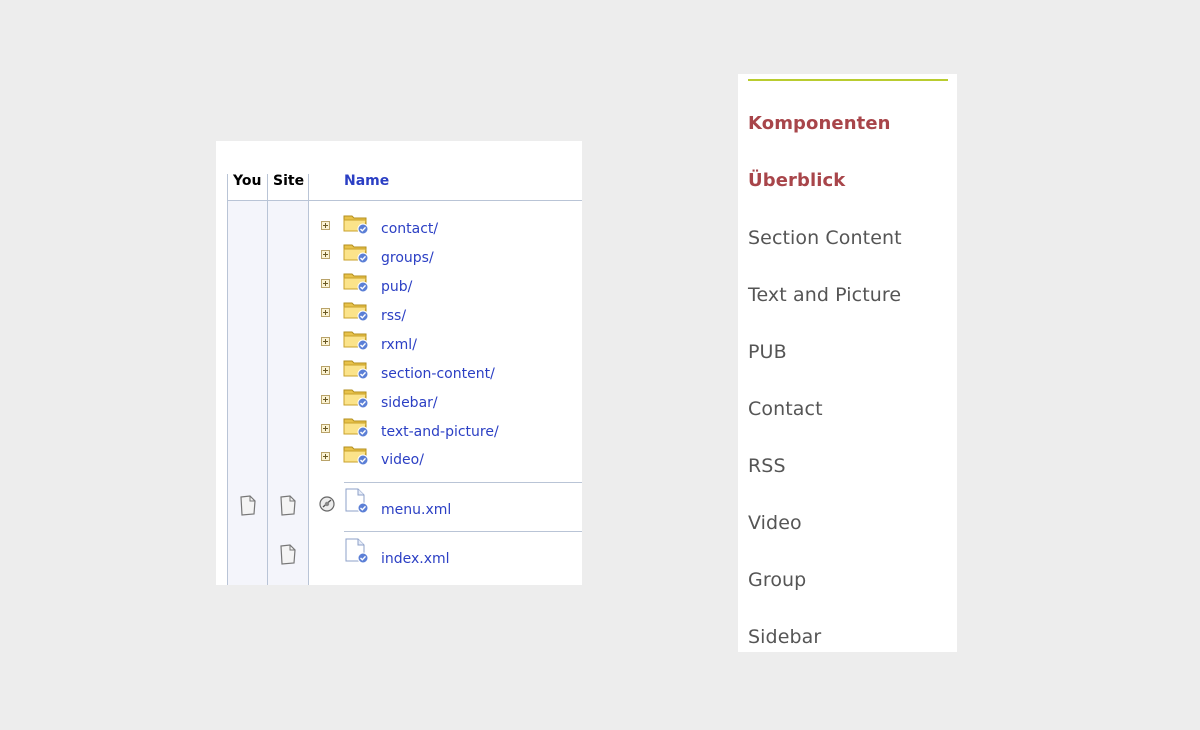 This screenshot has height=730, width=1200. Describe the element at coordinates (438, 374) in the screenshot. I see `folder-link: section-content/` at that location.